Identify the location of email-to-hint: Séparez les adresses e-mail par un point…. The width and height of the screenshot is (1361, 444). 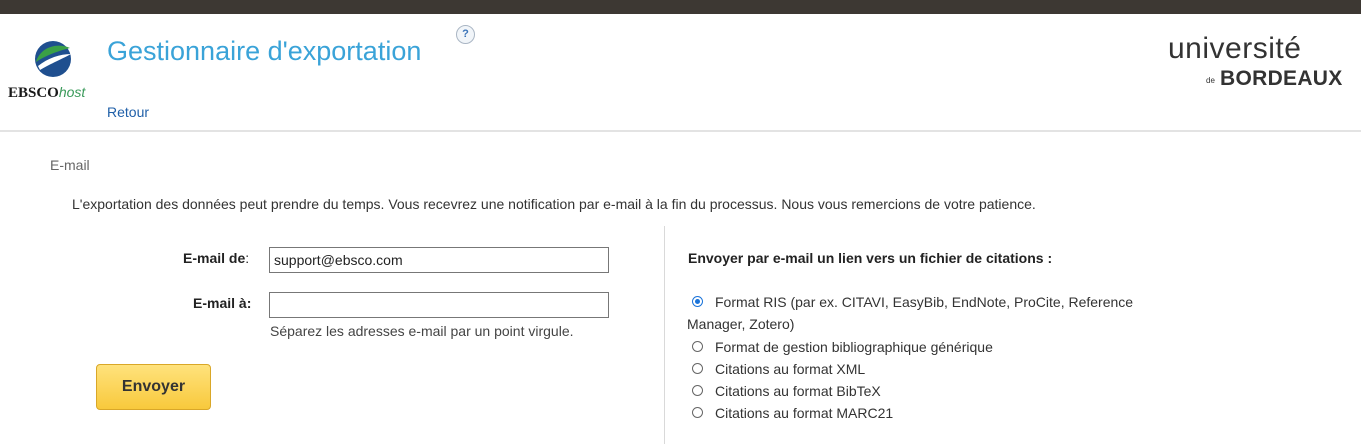
(422, 331).